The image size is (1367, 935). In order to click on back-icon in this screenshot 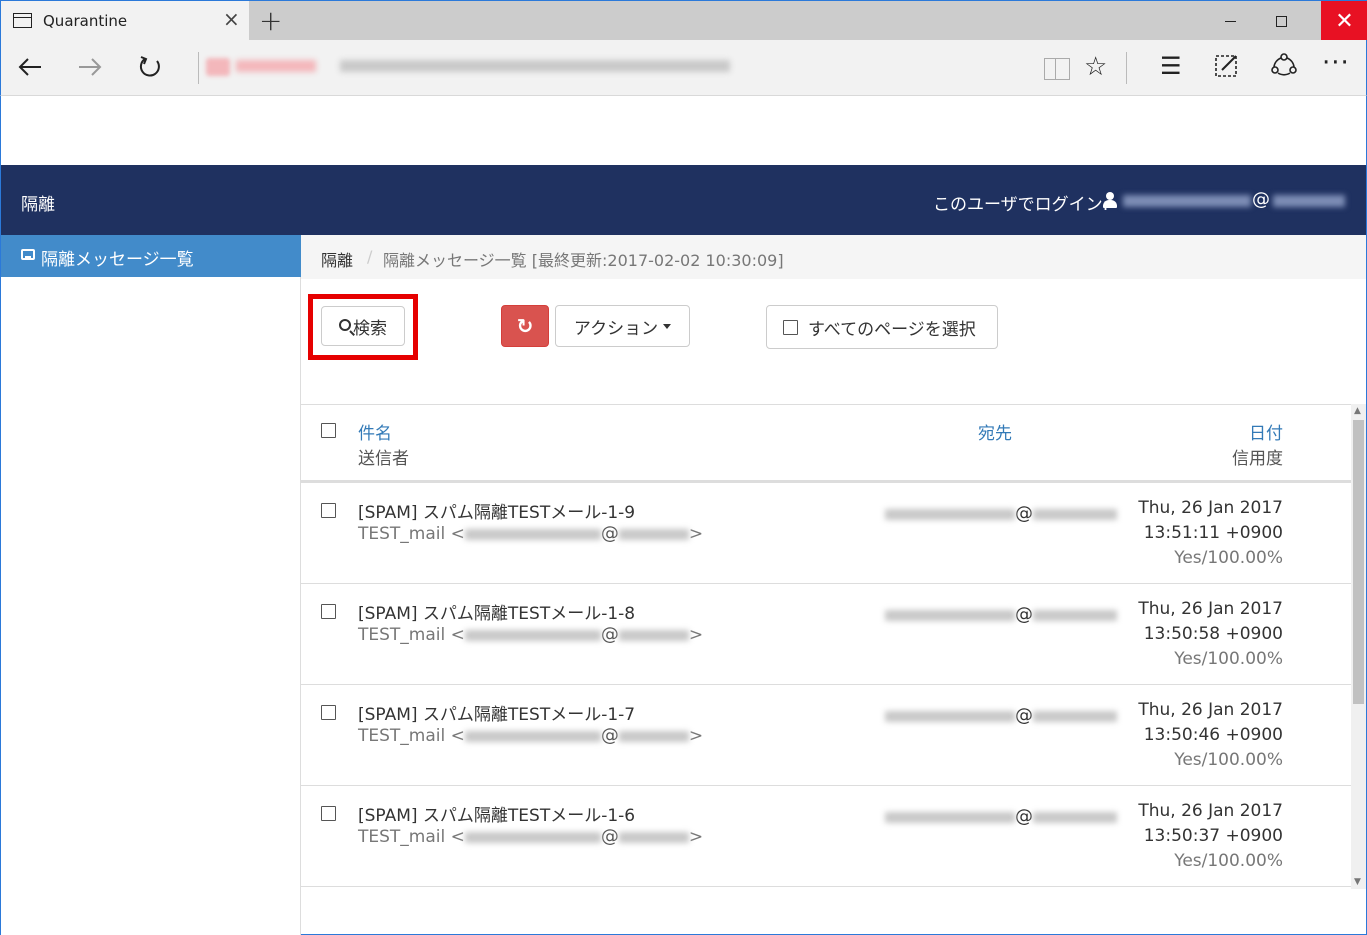, I will do `click(30, 67)`.